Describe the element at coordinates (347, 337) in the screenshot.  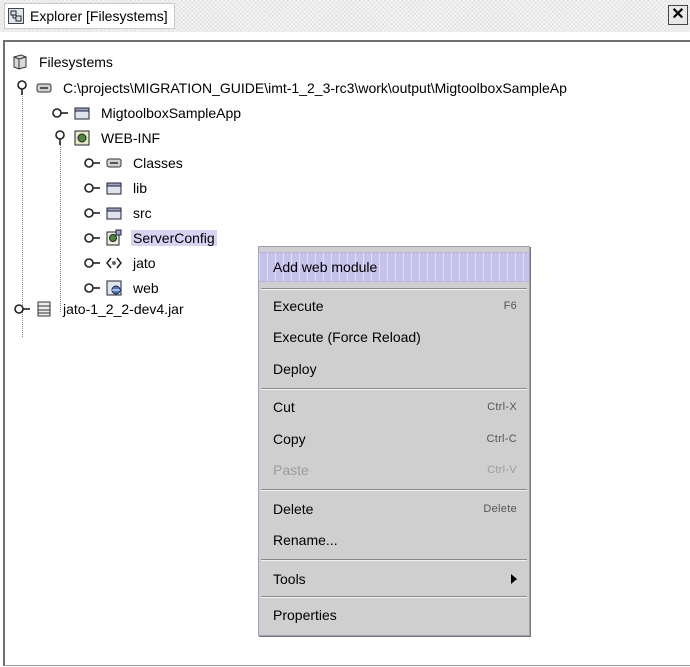
I see `menu-item-label: Execute (Force Reload)` at that location.